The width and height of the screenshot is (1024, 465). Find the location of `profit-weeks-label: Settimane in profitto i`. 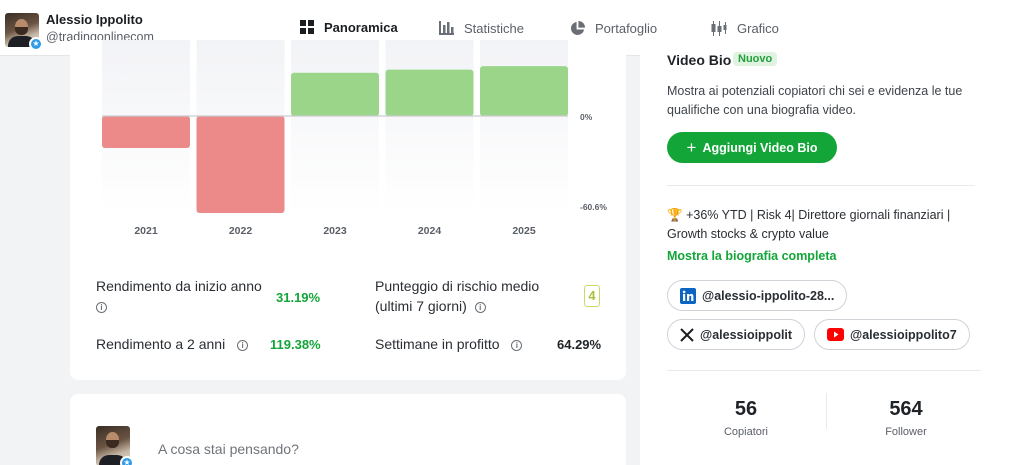

profit-weeks-label: Settimane in profitto i is located at coordinates (449, 344).